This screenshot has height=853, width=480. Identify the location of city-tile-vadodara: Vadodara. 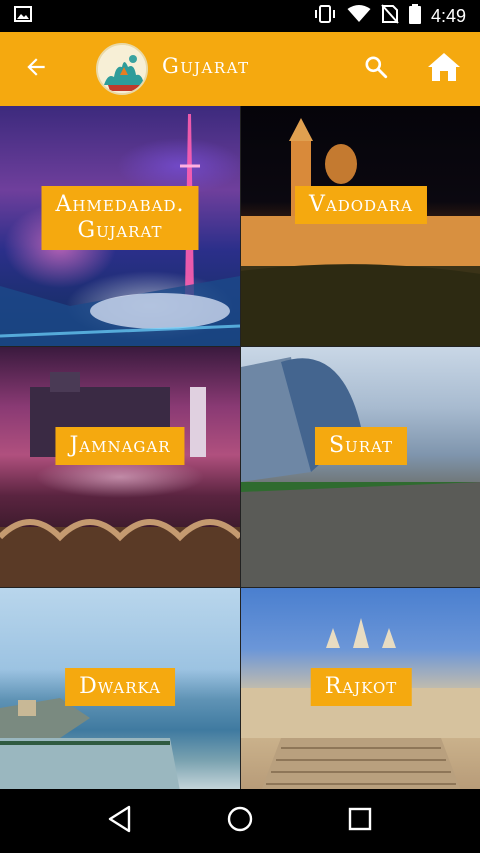
(360, 226).